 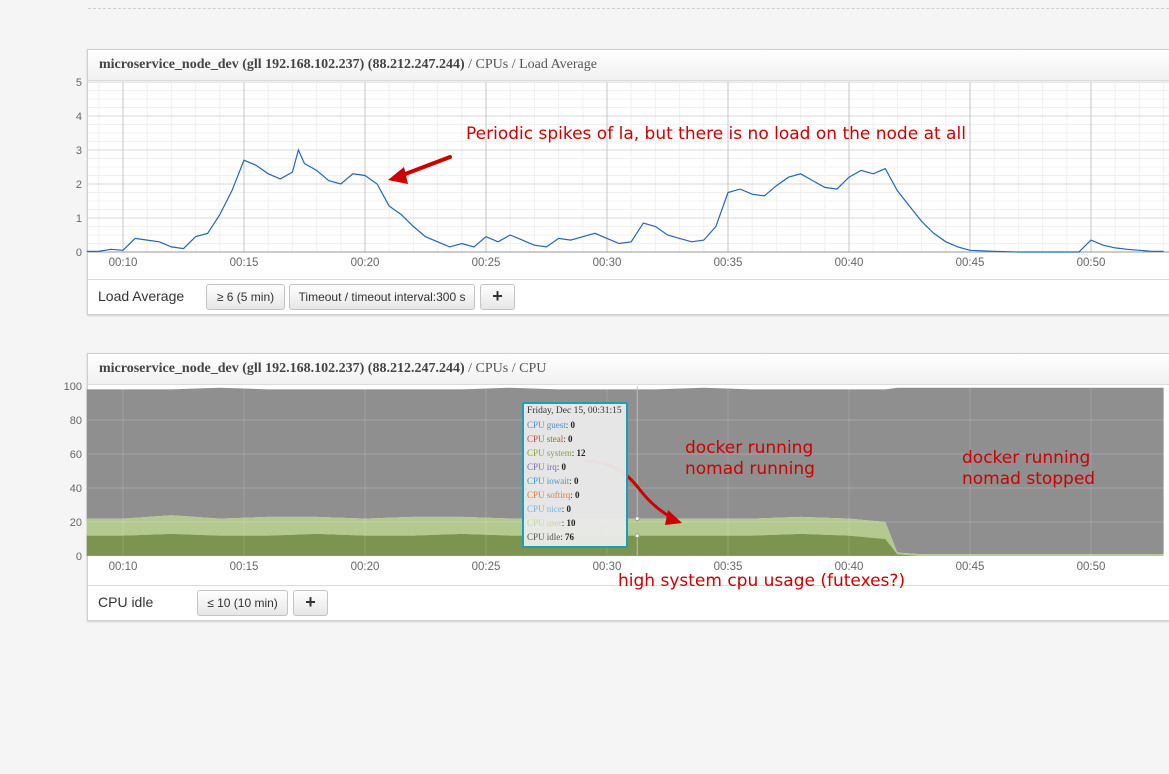 I want to click on annotation-docker-running-2: docker running, so click(x=1026, y=458).